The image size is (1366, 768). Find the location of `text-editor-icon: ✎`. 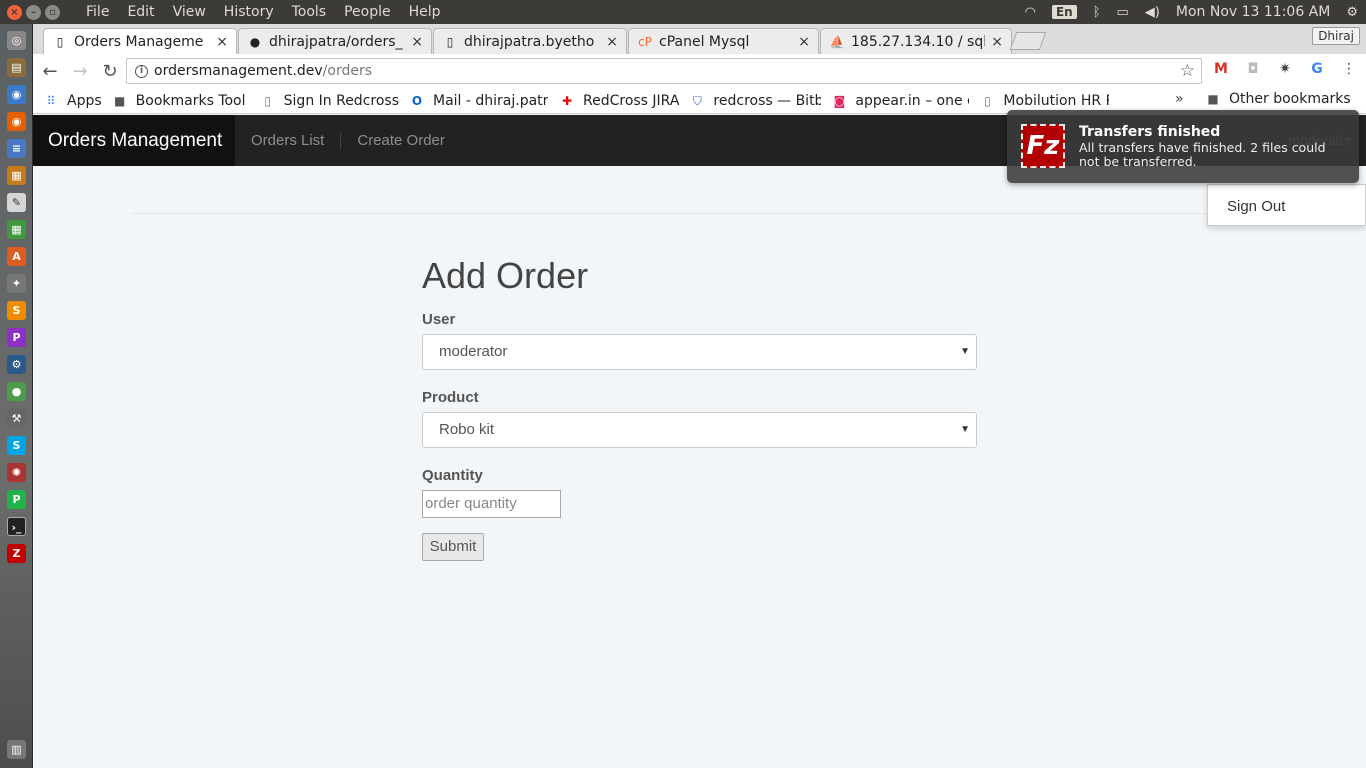

text-editor-icon: ✎ is located at coordinates (16, 202).